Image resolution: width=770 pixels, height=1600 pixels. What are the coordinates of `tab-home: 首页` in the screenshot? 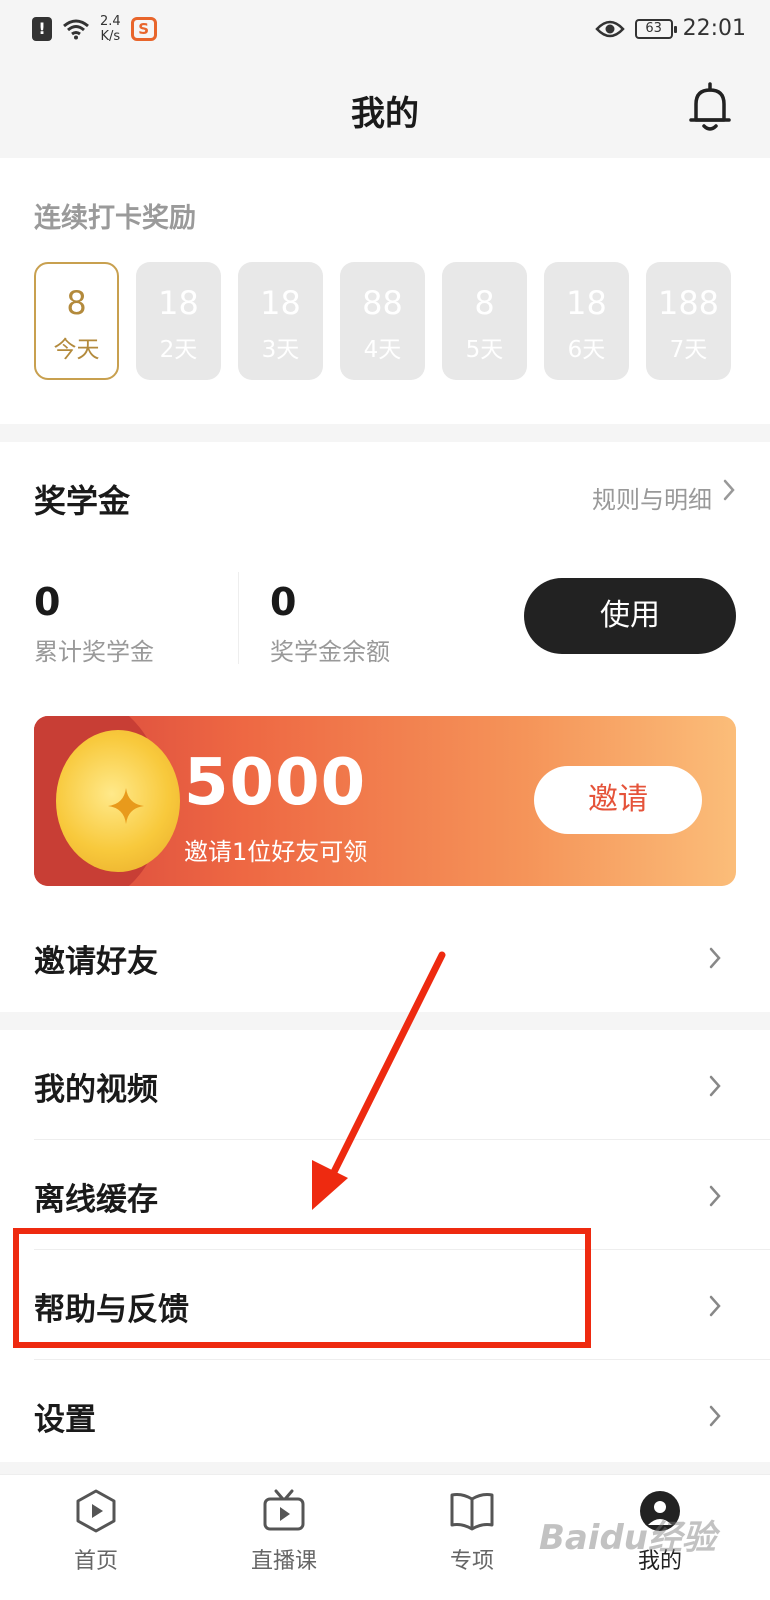 It's located at (96, 1531).